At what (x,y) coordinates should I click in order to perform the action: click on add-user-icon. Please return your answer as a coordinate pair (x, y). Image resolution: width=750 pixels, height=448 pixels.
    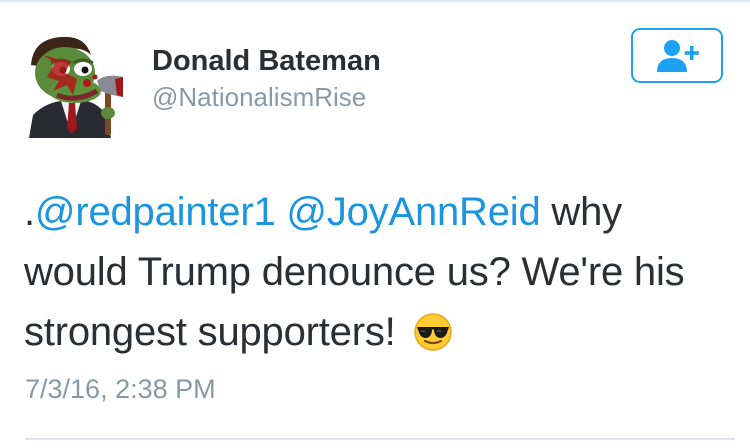
    Looking at the image, I should click on (678, 55).